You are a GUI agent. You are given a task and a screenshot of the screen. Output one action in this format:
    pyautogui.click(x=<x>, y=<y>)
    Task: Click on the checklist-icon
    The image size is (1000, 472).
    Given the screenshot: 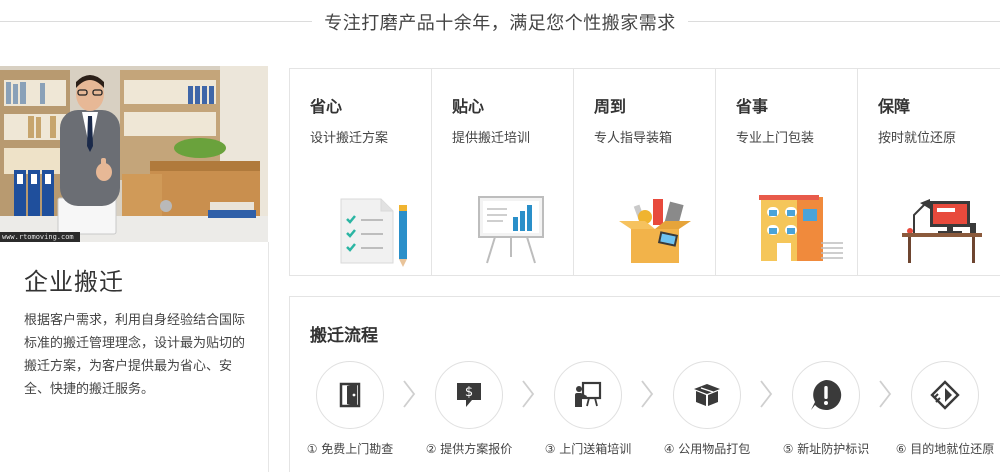 What is the action you would take?
    pyautogui.click(x=373, y=232)
    